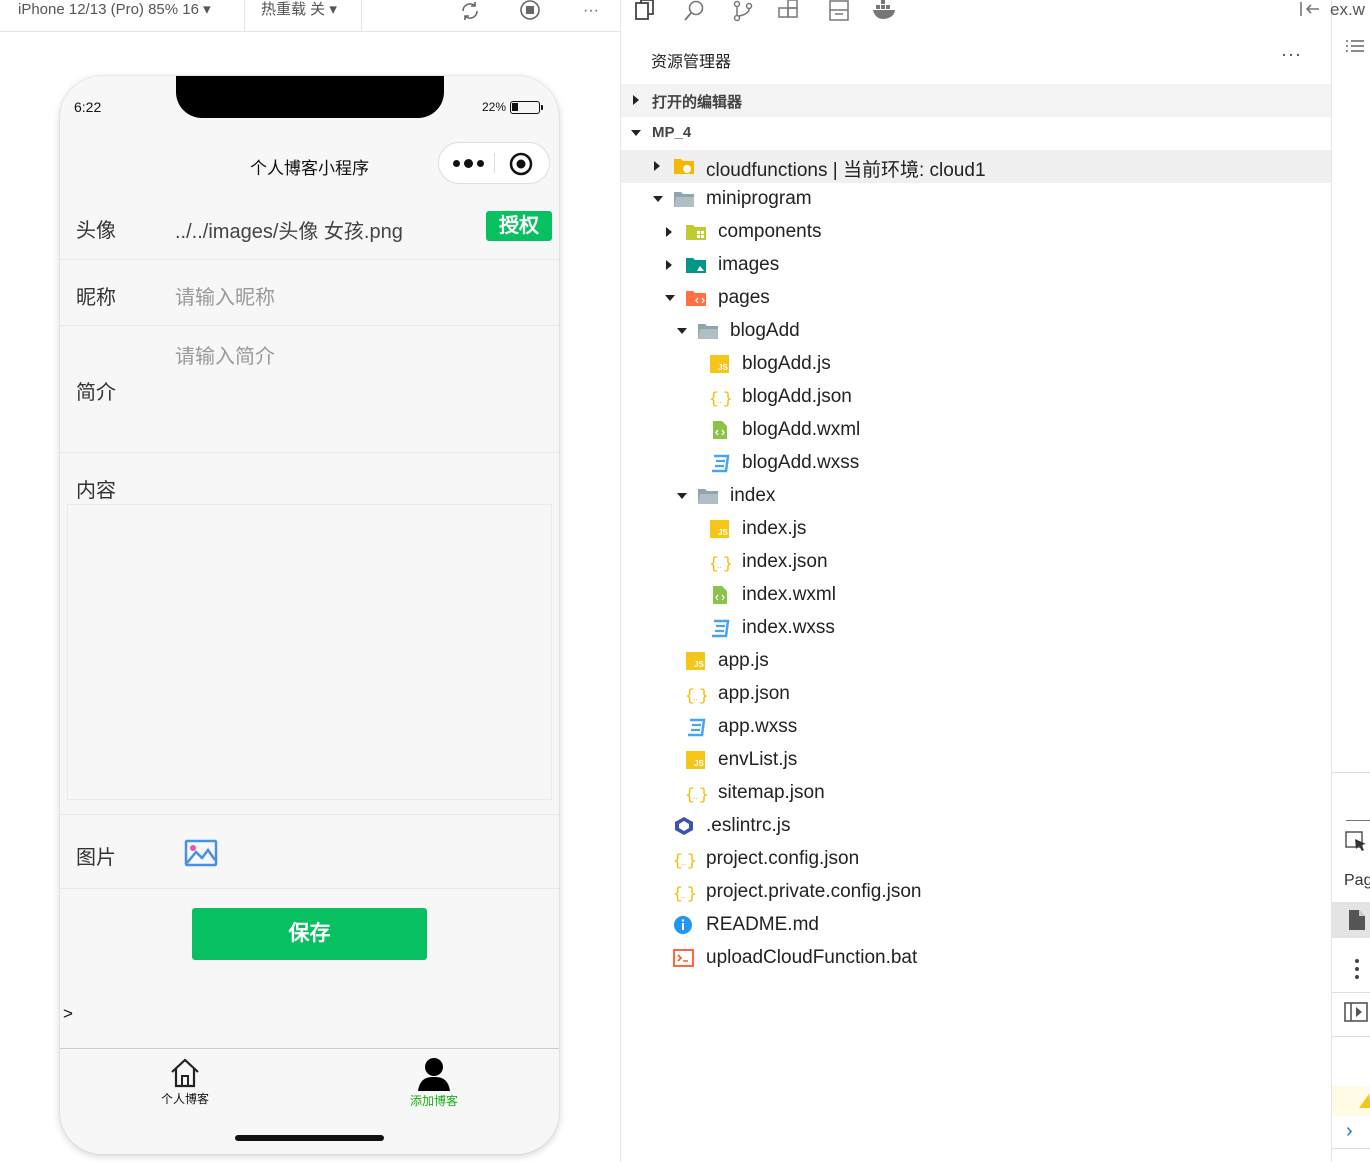 Image resolution: width=1370 pixels, height=1162 pixels. Describe the element at coordinates (749, 264) in the screenshot. I see `tree-item-label: images` at that location.